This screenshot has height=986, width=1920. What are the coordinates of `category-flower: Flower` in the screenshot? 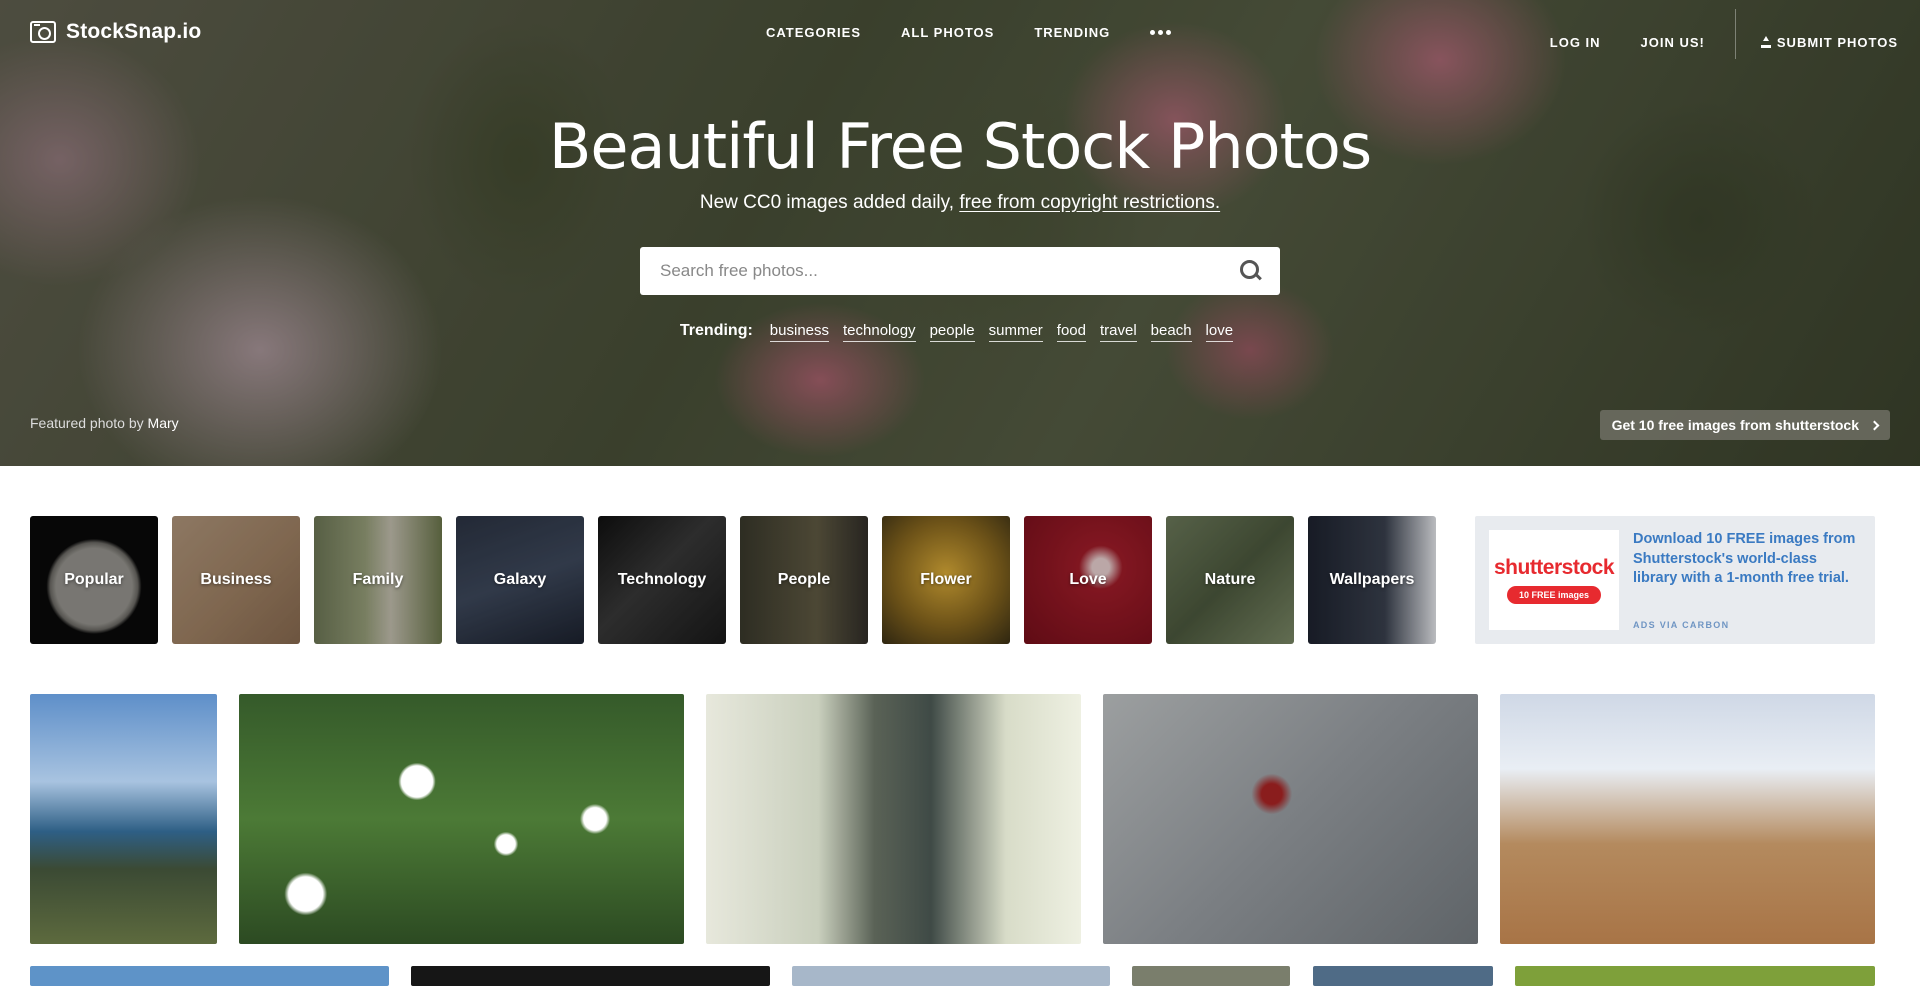 It's located at (946, 580).